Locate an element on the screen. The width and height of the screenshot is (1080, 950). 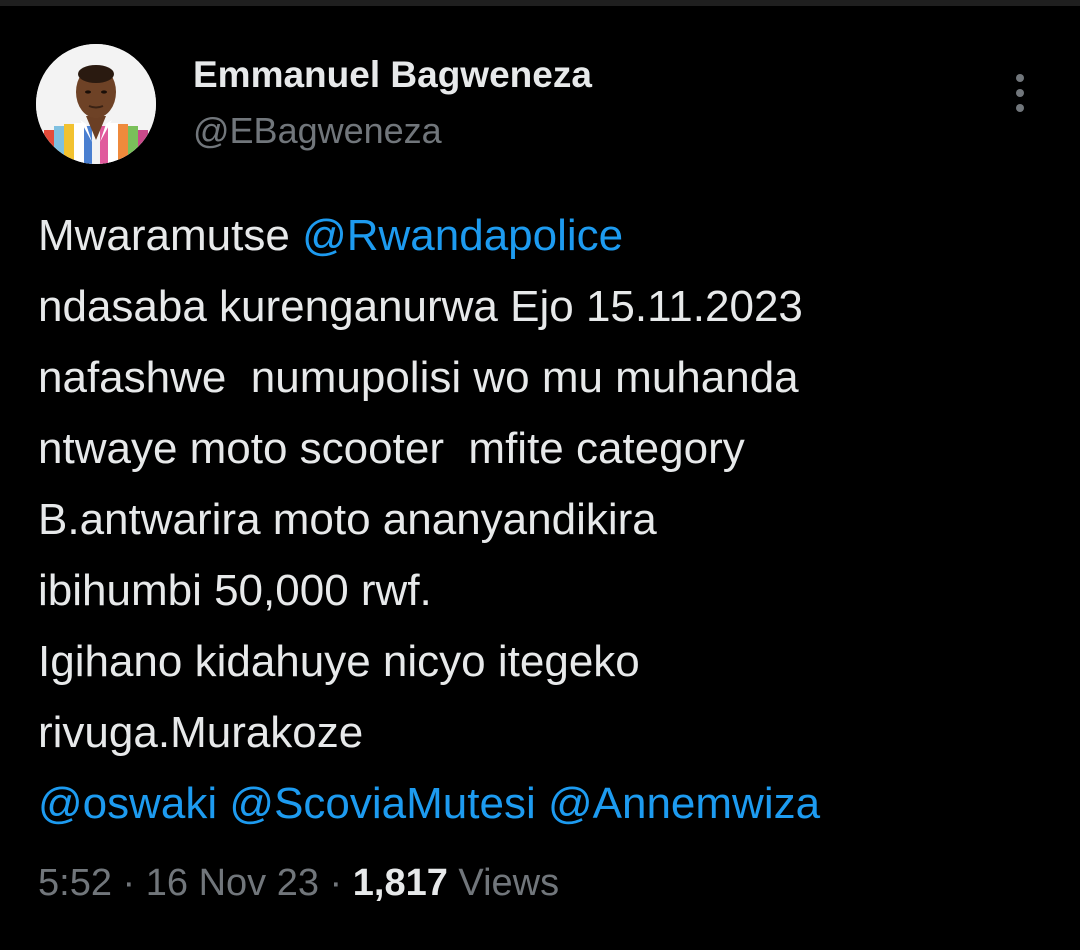
tweet-line: Igihano kidahuye nicyo itegeko is located at coordinates (339, 661).